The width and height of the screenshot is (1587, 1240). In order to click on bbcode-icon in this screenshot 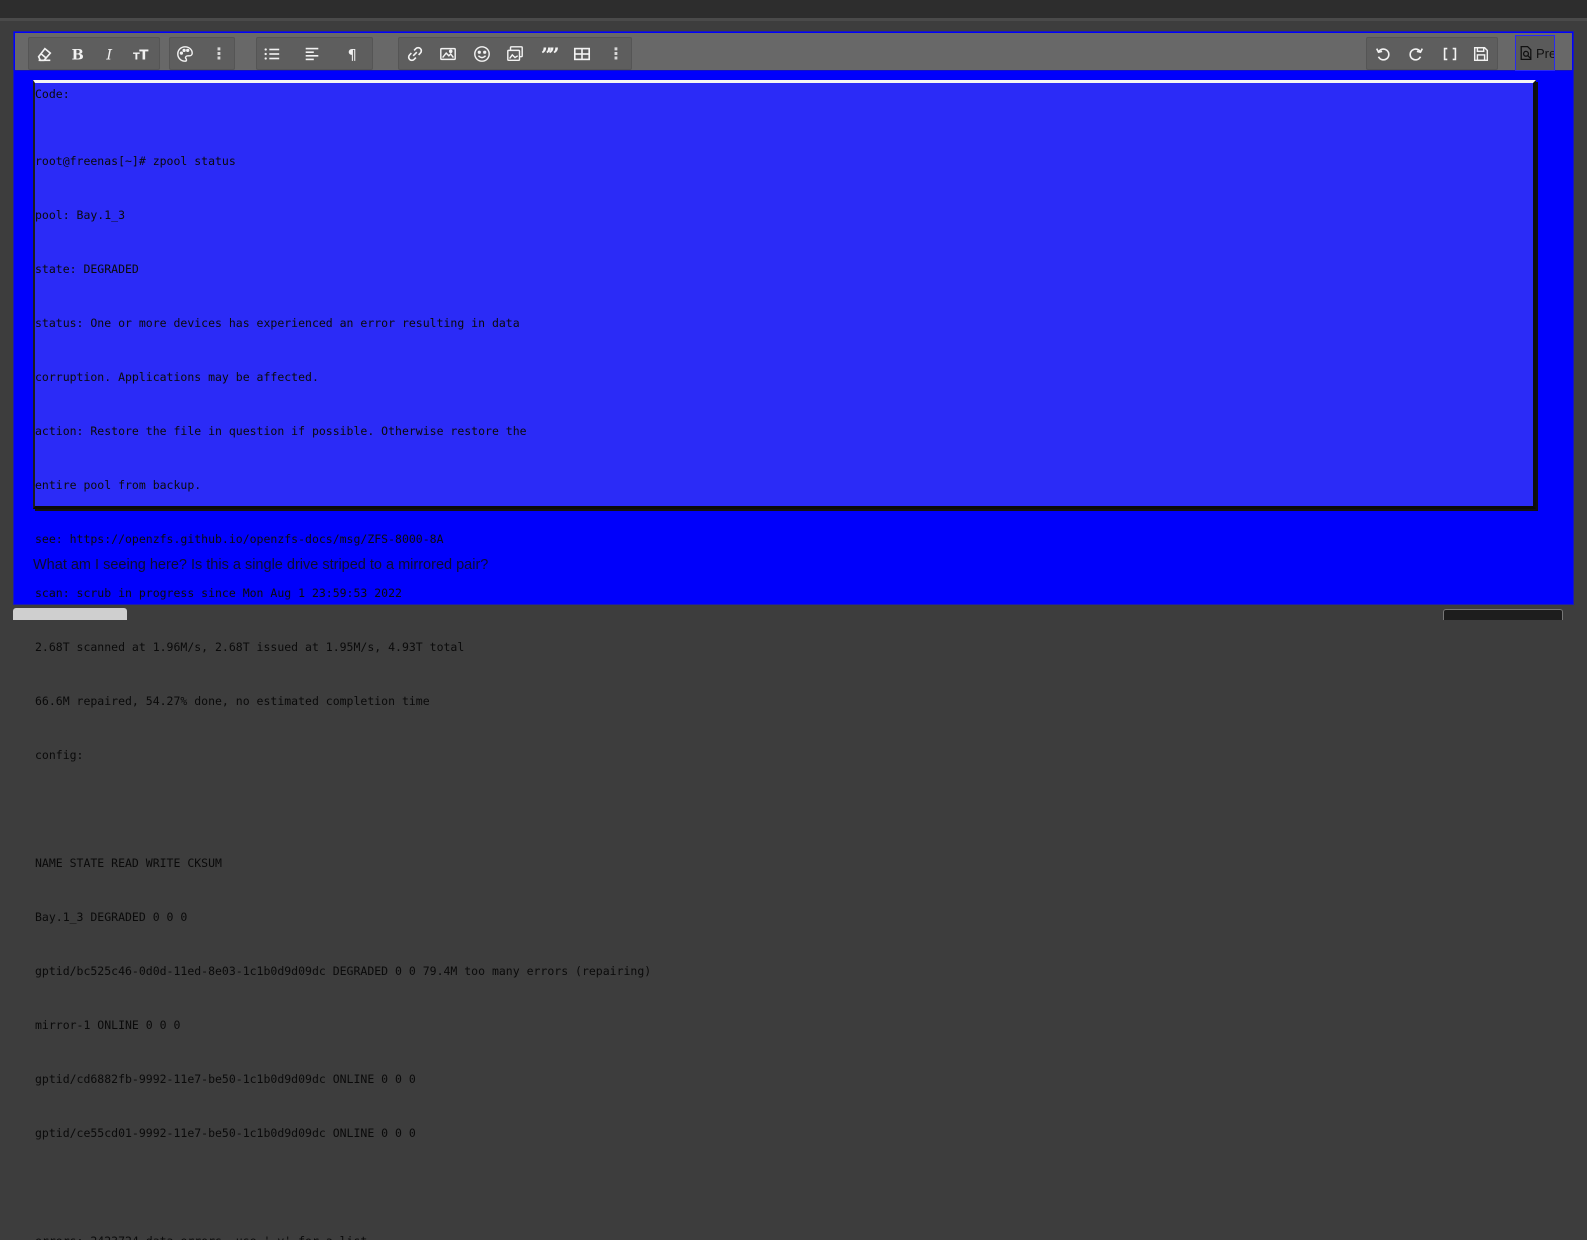, I will do `click(1450, 53)`.